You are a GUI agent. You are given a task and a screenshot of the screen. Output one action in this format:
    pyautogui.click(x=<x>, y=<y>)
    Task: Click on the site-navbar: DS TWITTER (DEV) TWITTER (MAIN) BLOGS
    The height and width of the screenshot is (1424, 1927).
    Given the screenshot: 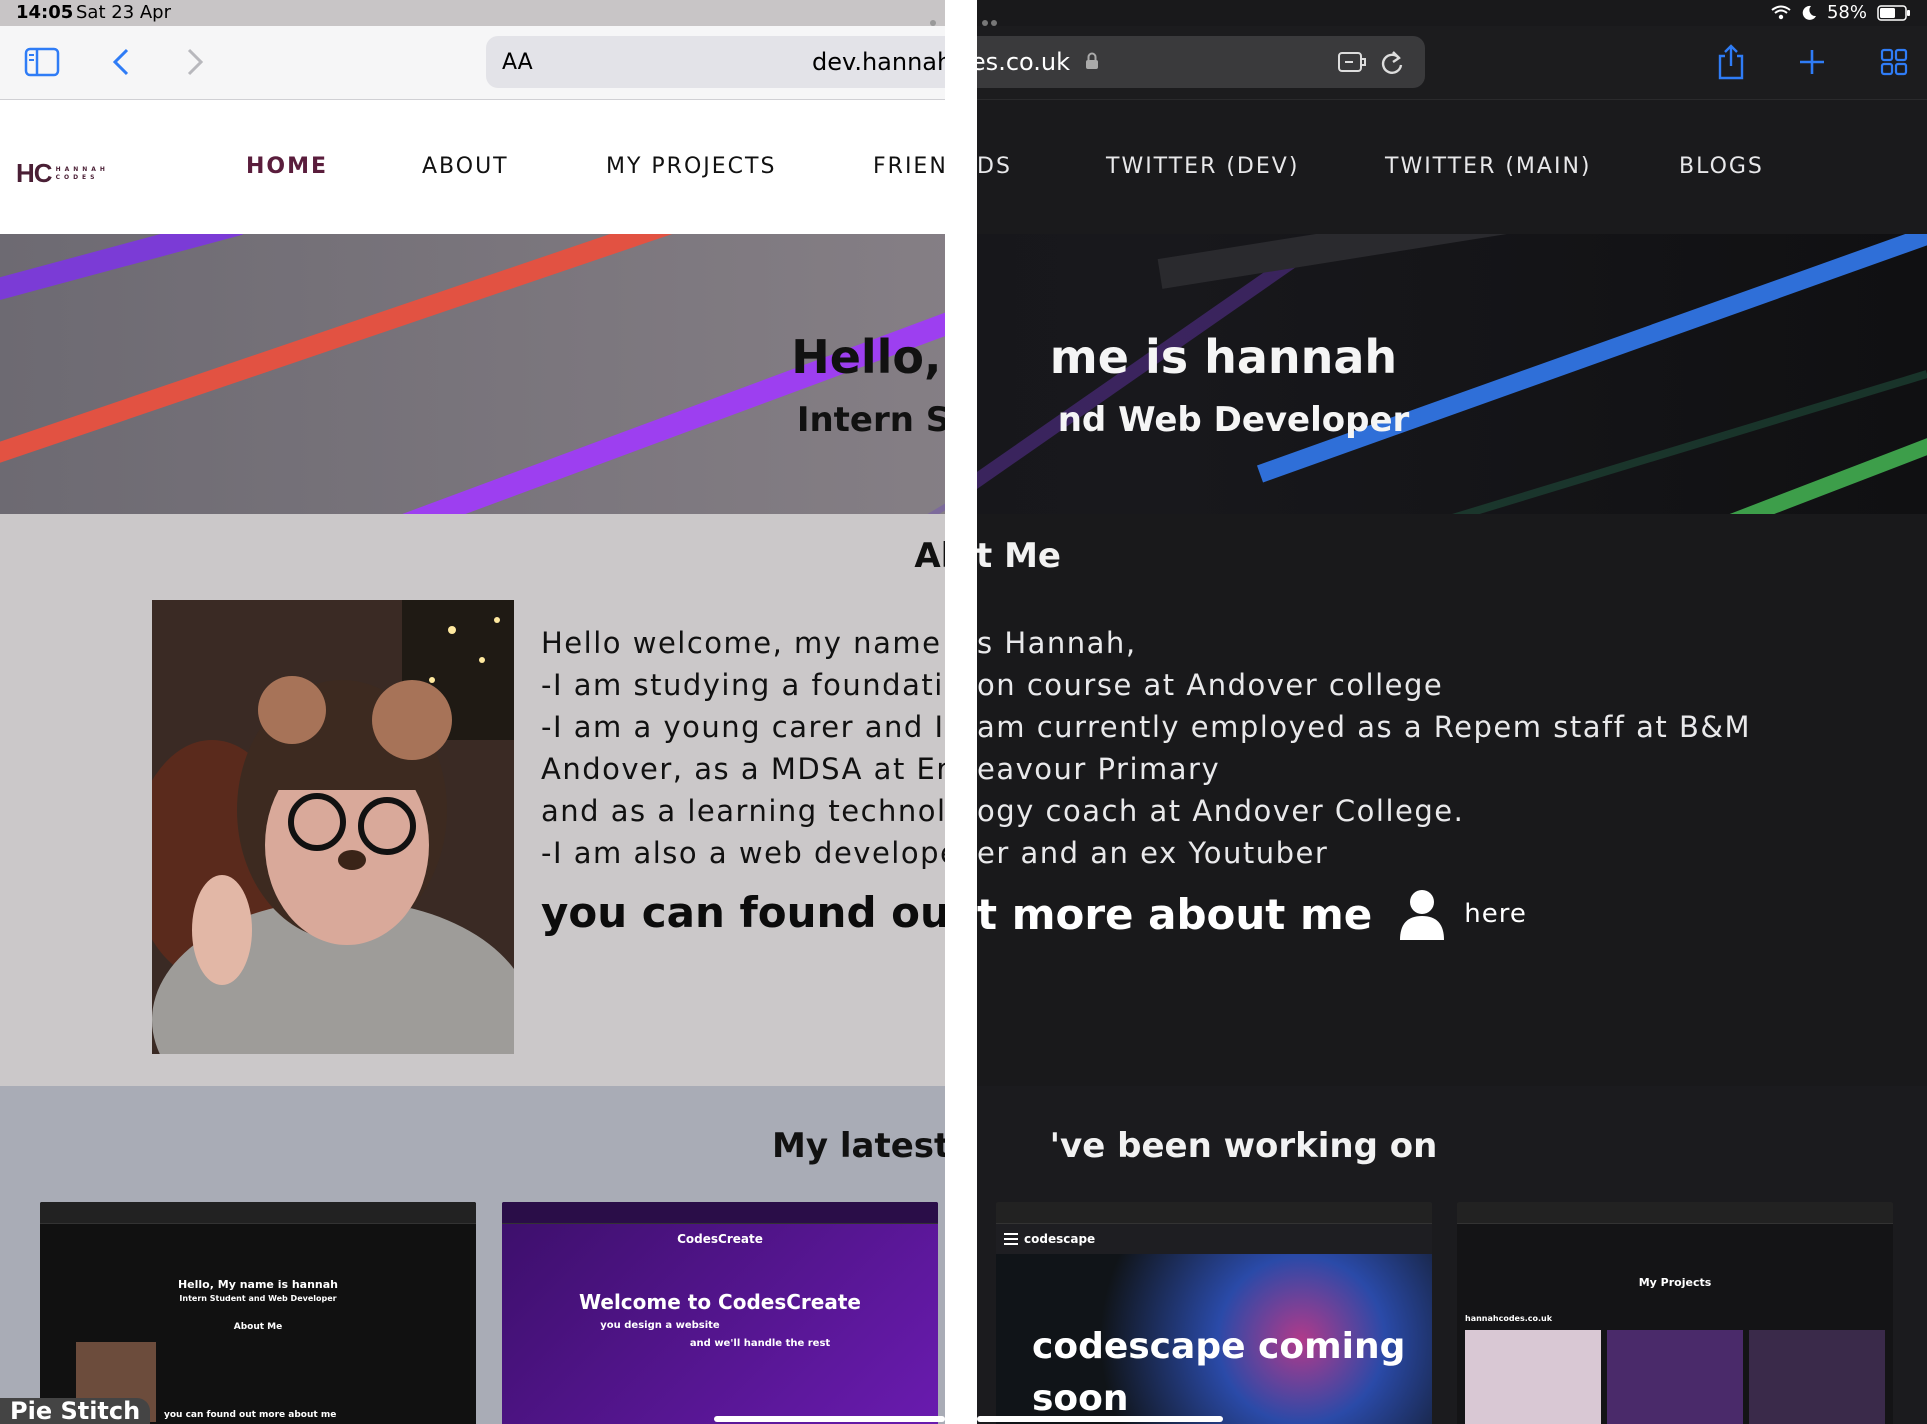 What is the action you would take?
    pyautogui.click(x=1452, y=167)
    